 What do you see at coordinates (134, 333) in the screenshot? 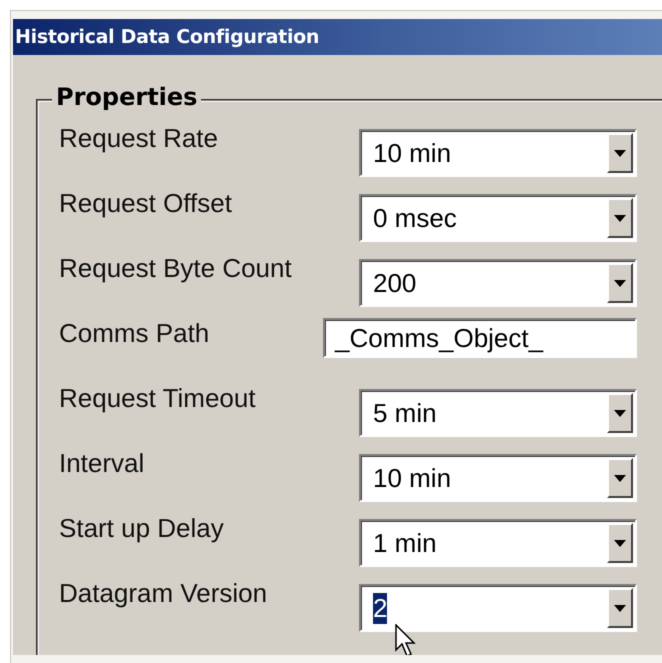
I see `field-label: Comms Path` at bounding box center [134, 333].